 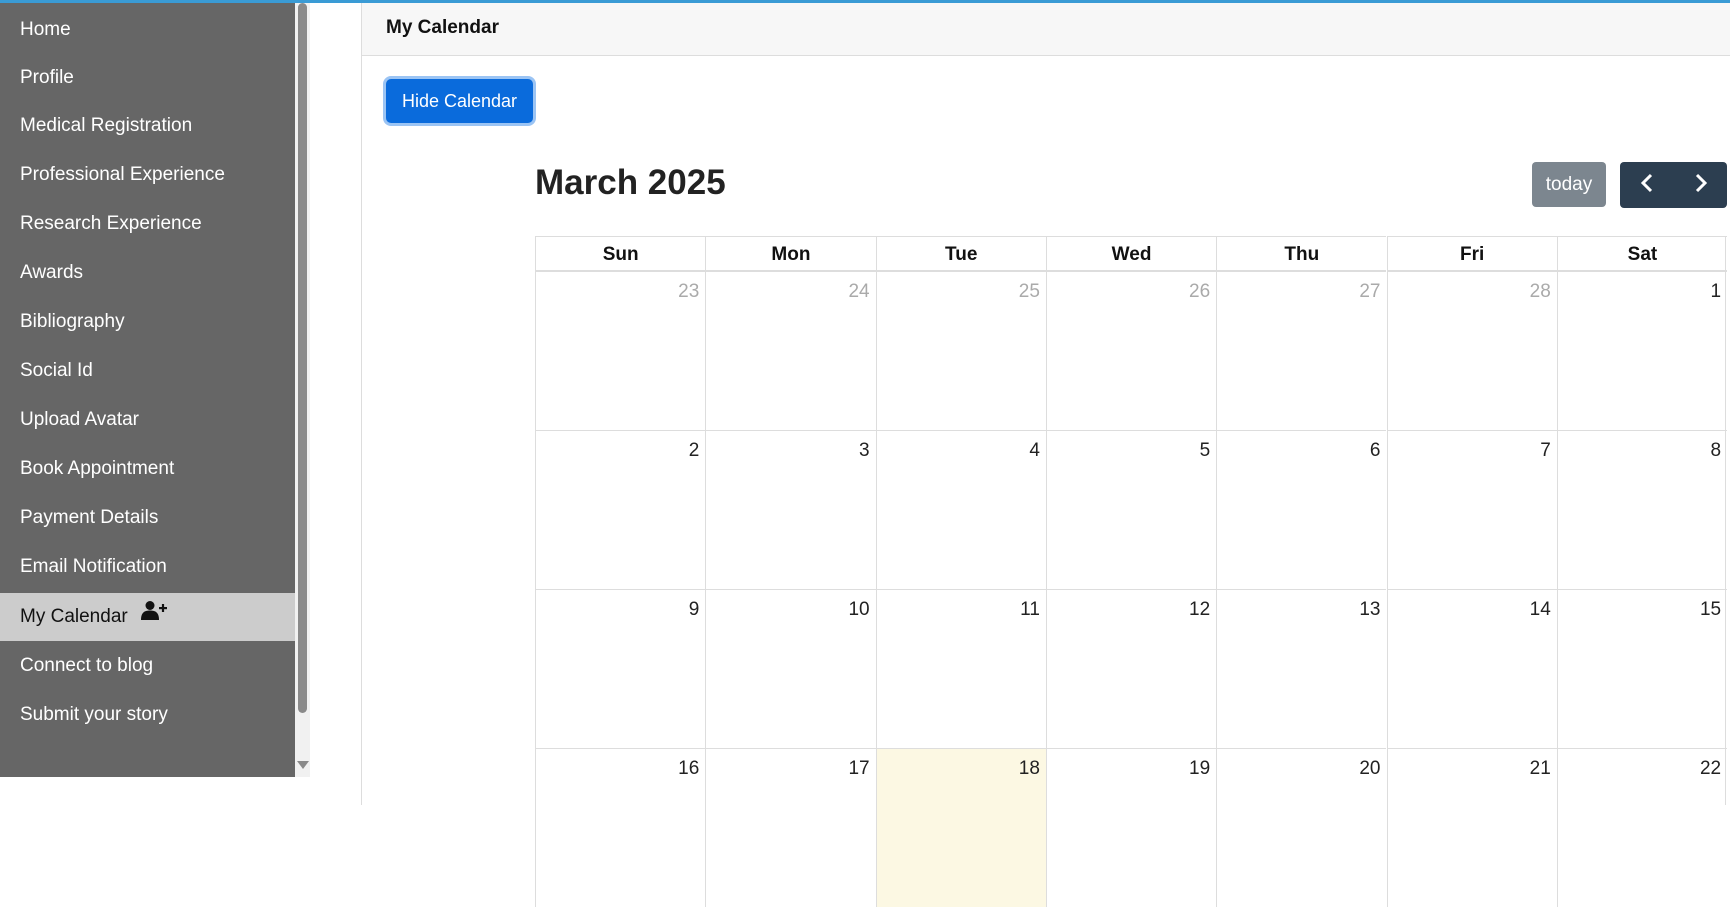 What do you see at coordinates (1642, 509) in the screenshot?
I see `day-cell: 8` at bounding box center [1642, 509].